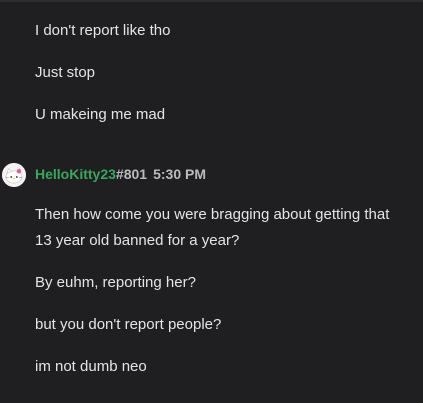  What do you see at coordinates (179, 174) in the screenshot?
I see `timestamp: 5:30 PM` at bounding box center [179, 174].